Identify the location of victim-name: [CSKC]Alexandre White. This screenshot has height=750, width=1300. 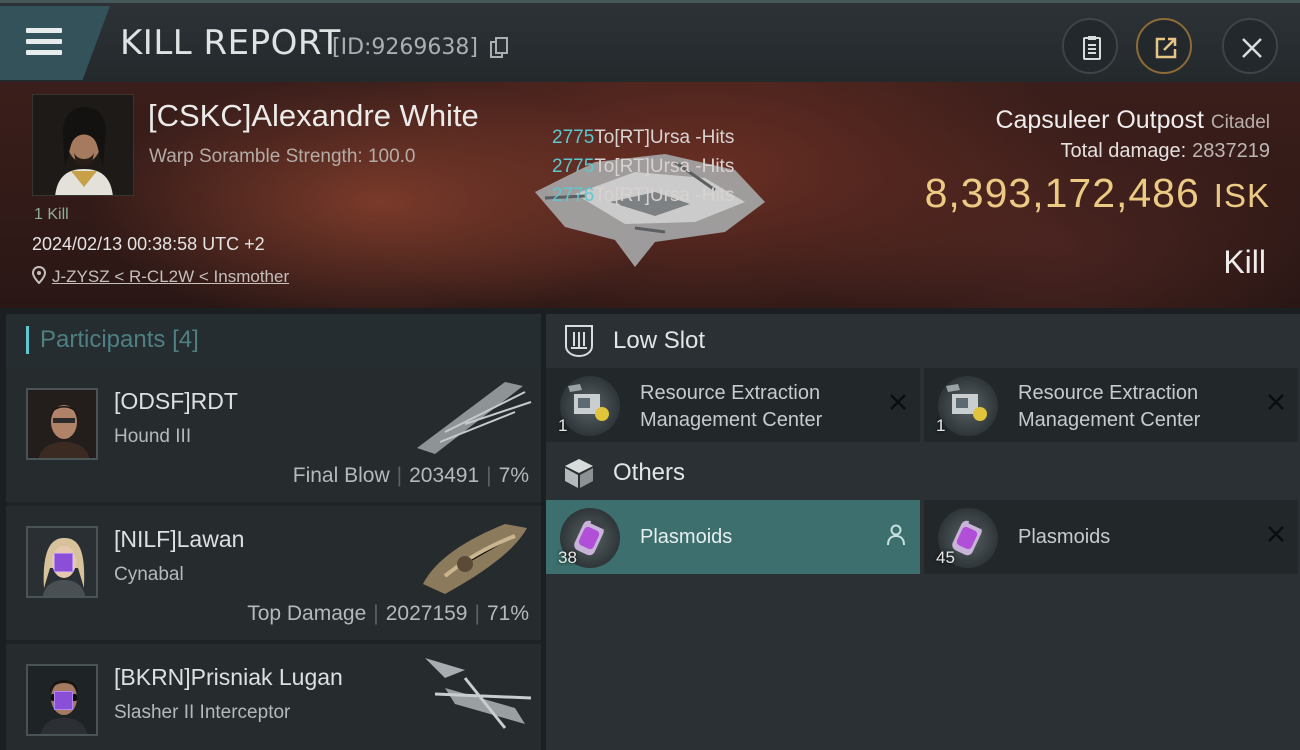
(313, 116).